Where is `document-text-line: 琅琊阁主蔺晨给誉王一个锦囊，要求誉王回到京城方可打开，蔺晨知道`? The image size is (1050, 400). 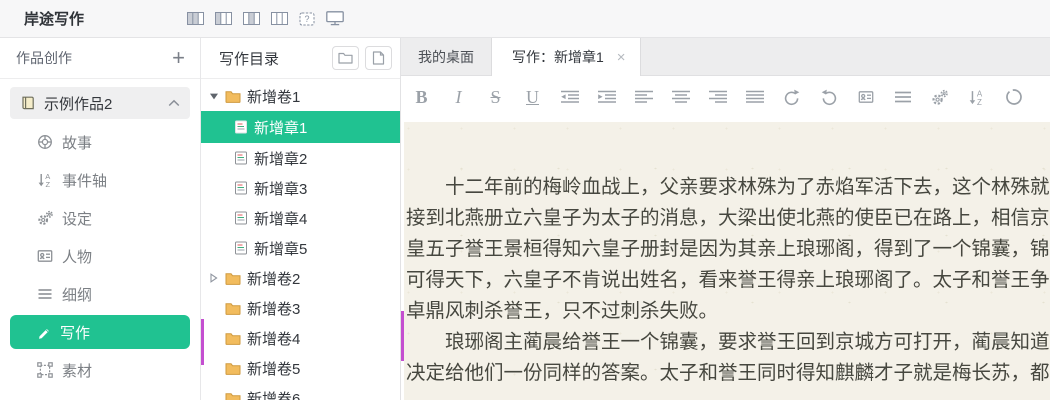 document-text-line: 琅琊阁主蔺晨给誉王一个锦囊，要求誉王回到京城方可打开，蔺晨知道 is located at coordinates (747, 342).